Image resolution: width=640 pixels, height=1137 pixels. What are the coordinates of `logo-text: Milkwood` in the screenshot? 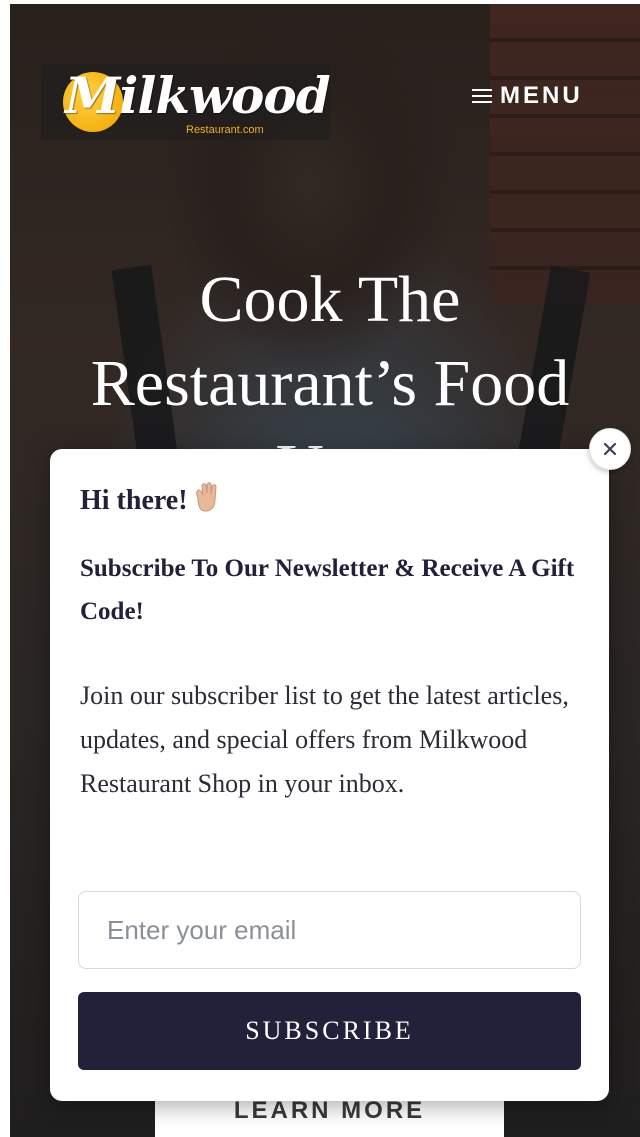 It's located at (197, 95).